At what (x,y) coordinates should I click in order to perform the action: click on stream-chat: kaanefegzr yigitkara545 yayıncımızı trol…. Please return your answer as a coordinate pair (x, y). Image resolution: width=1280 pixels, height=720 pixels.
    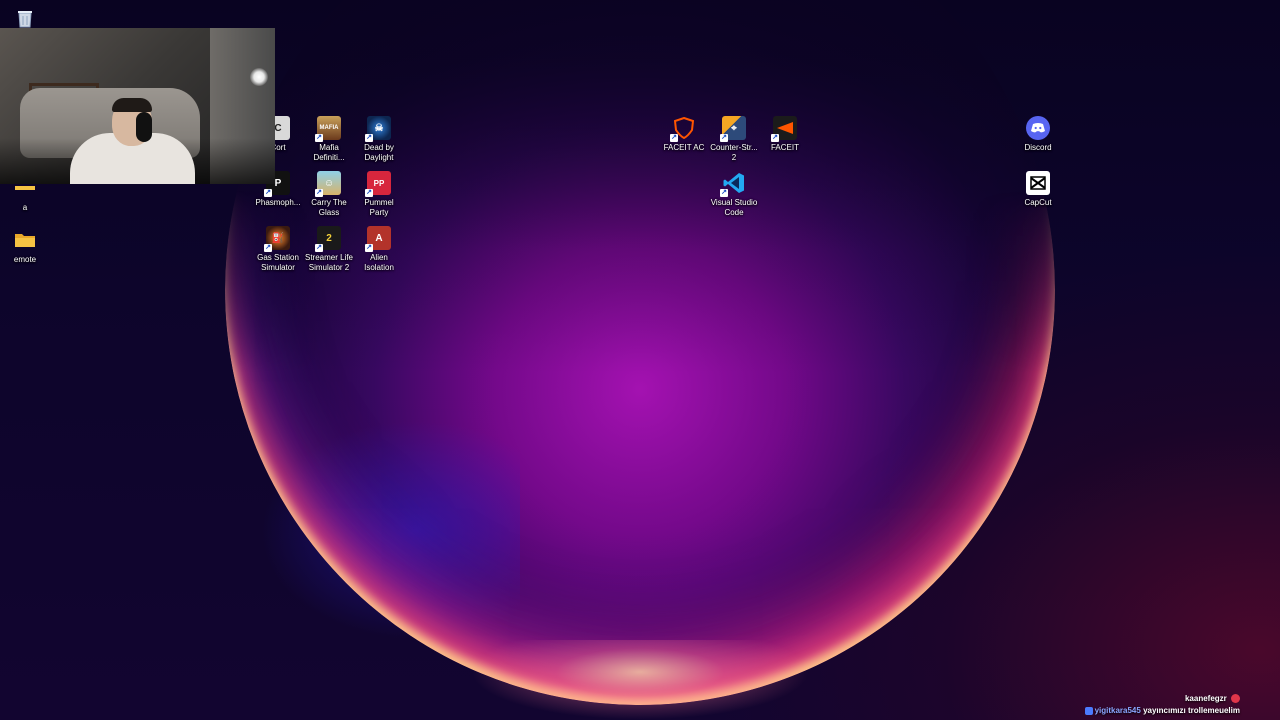
    Looking at the image, I should click on (1110, 705).